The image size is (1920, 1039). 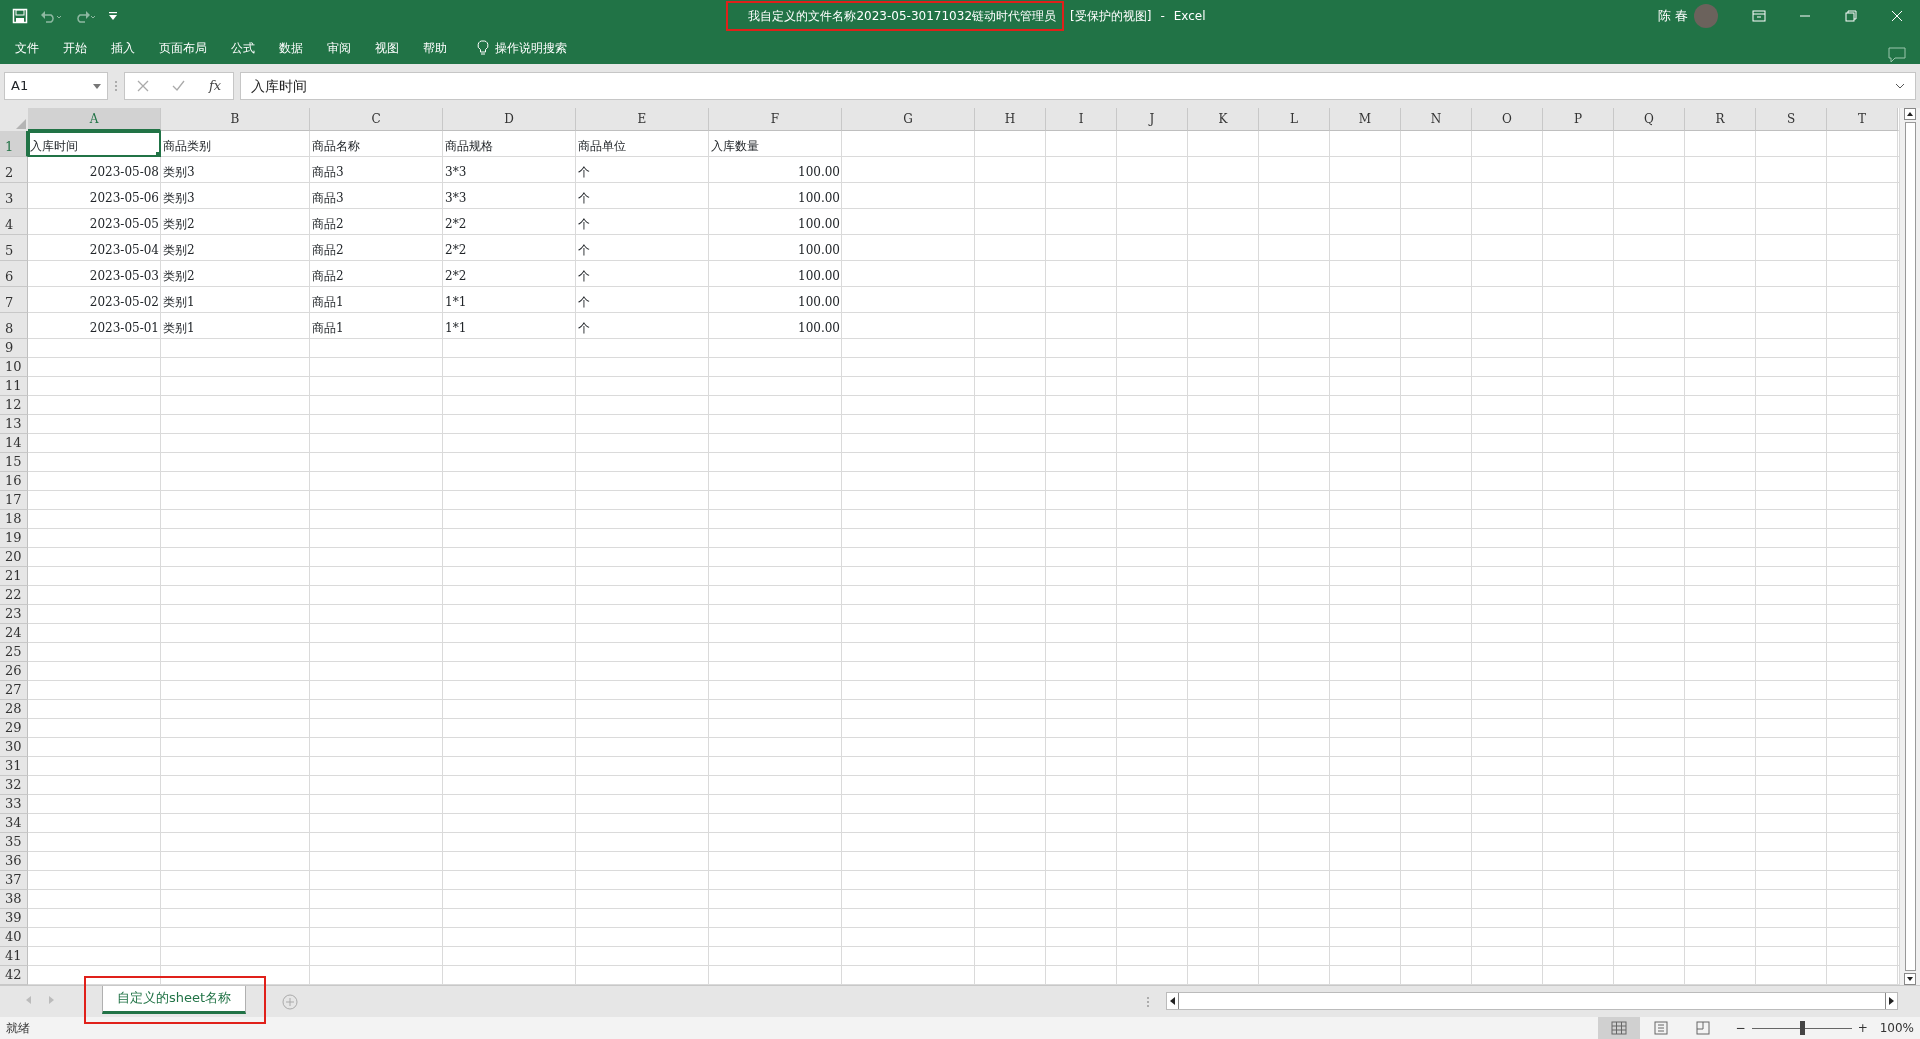 What do you see at coordinates (94, 170) in the screenshot?
I see `table-cell: 2023-05-08` at bounding box center [94, 170].